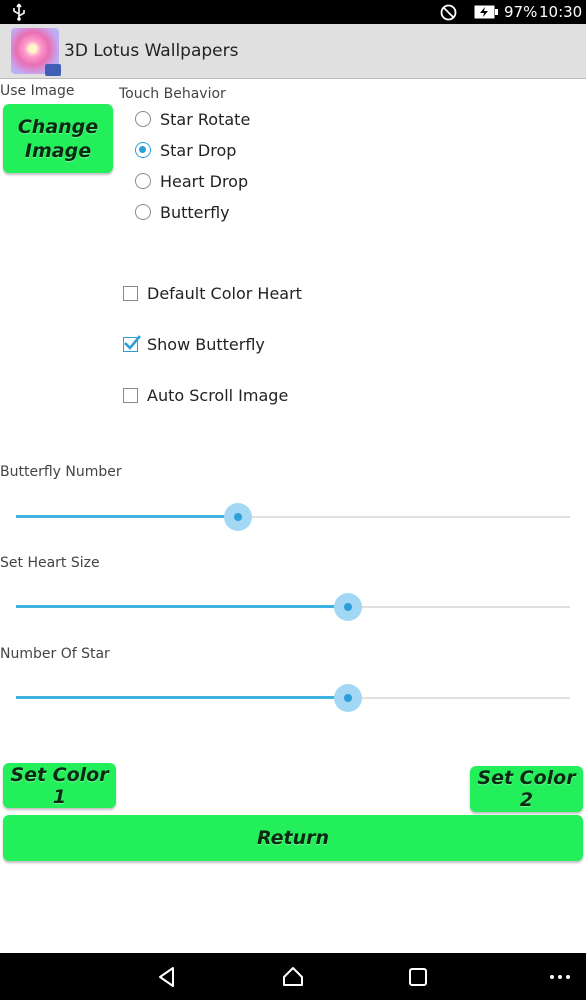 The height and width of the screenshot is (1000, 586). I want to click on radio-star-drop: Star Drop, so click(185, 150).